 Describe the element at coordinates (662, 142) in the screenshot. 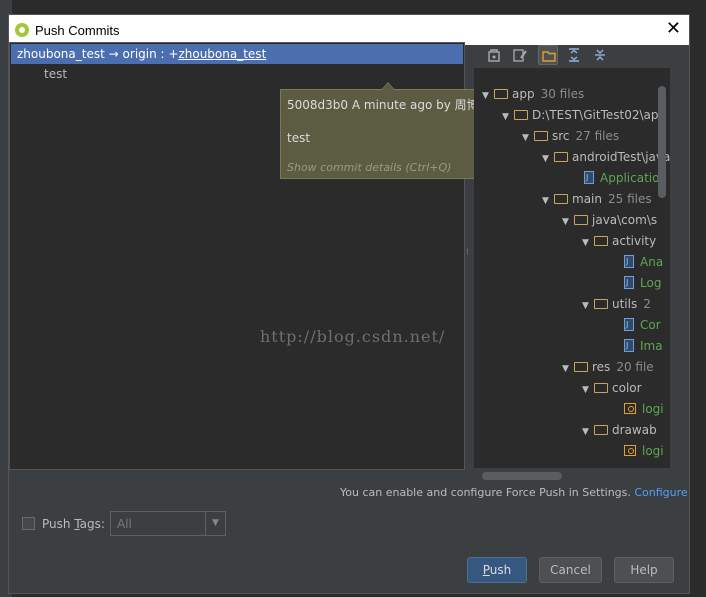

I see `tree-vertical-scrollbar` at that location.